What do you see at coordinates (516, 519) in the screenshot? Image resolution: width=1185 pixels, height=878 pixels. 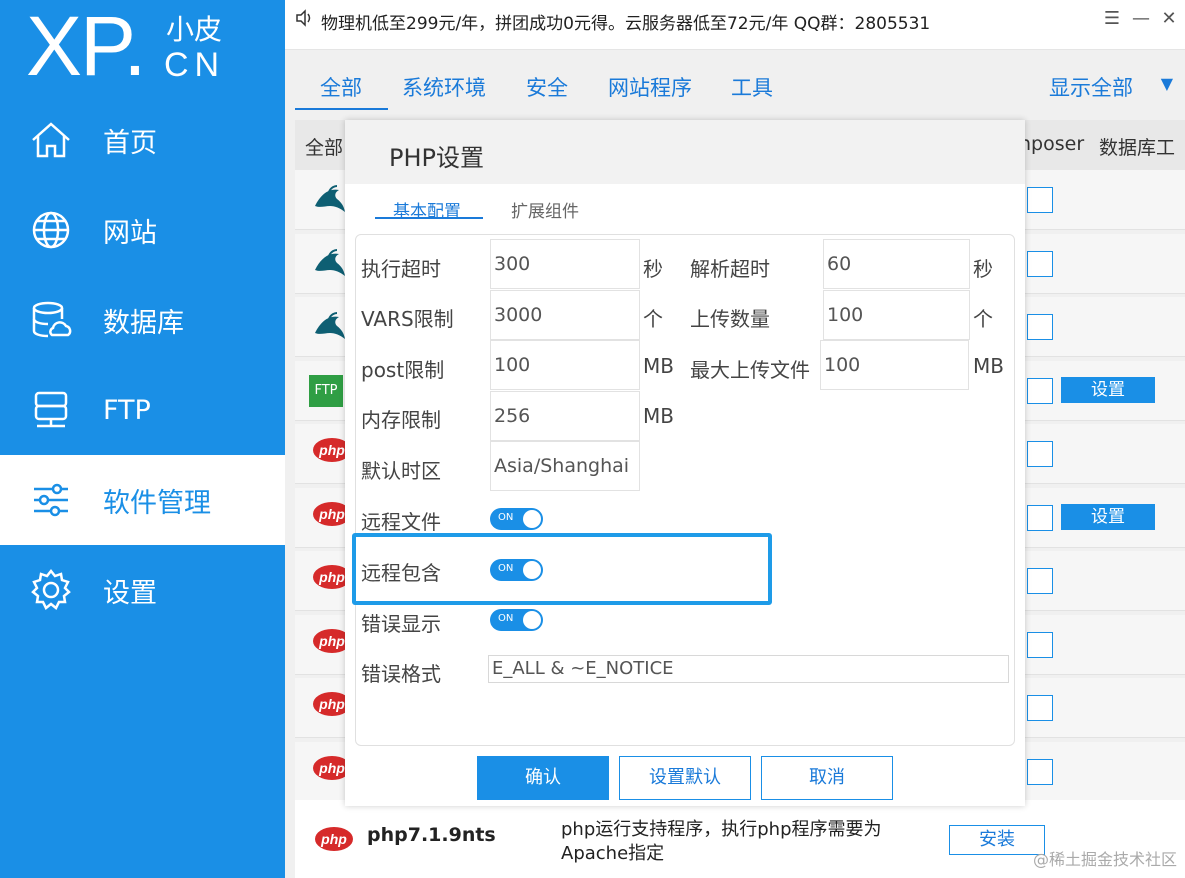 I see `remote-file-toggle: ON` at bounding box center [516, 519].